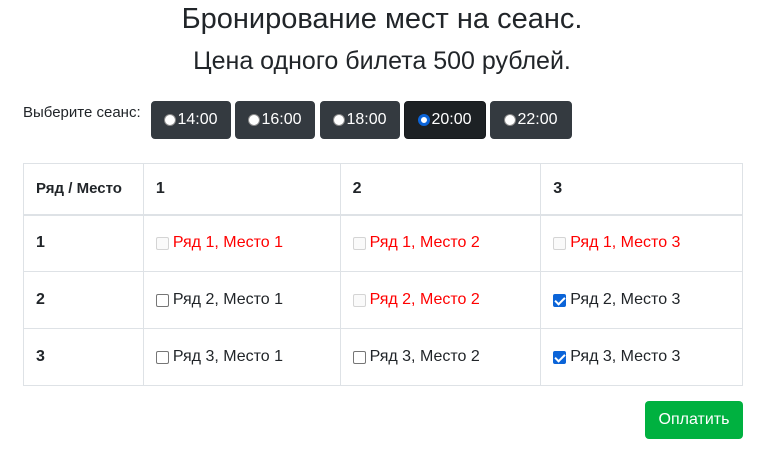 Image resolution: width=764 pixels, height=464 pixels. I want to click on seat-header-1: 1, so click(241, 189).